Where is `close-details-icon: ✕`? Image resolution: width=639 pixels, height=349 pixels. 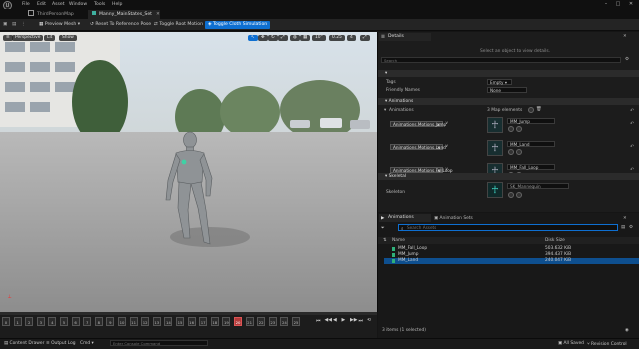
close-details-icon: ✕ is located at coordinates (625, 36).